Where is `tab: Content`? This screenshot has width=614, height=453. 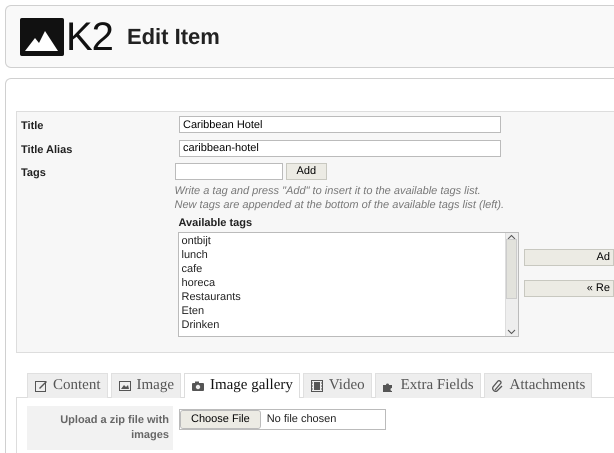
tab: Content is located at coordinates (67, 385).